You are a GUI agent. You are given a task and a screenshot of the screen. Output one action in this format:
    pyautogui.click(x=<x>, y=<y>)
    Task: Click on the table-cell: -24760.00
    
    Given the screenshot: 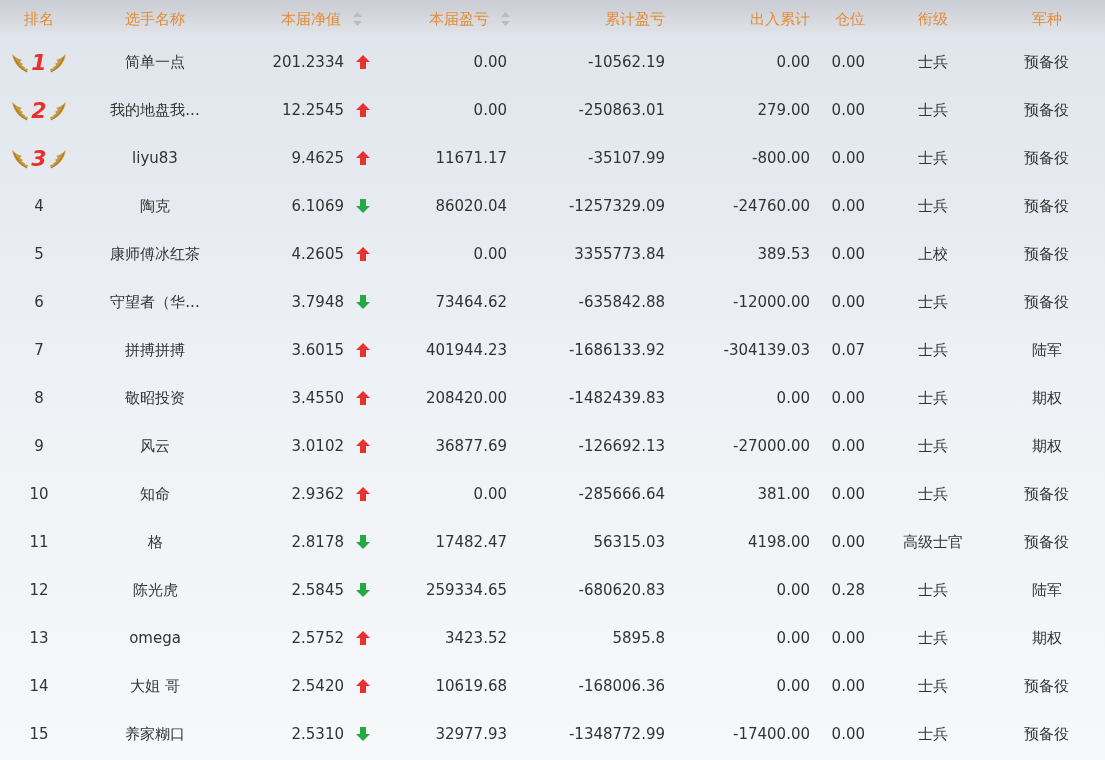 What is the action you would take?
    pyautogui.click(x=771, y=206)
    